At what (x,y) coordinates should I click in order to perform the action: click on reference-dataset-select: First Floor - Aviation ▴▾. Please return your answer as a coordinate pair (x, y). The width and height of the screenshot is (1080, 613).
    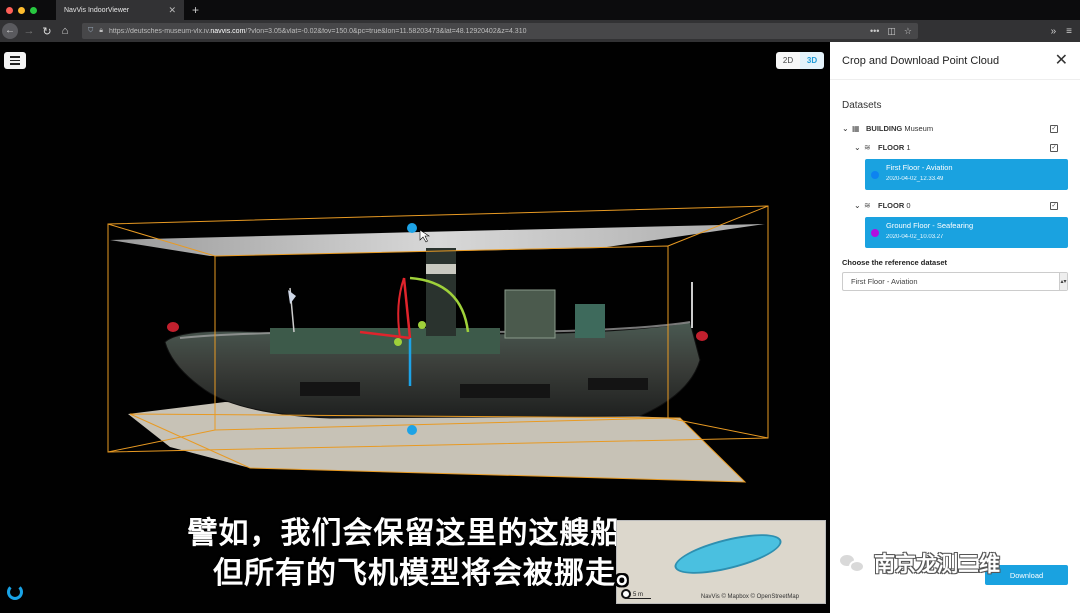
    Looking at the image, I should click on (955, 281).